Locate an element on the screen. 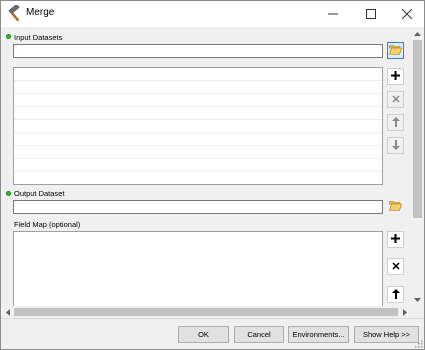  output-dataset-browse-button is located at coordinates (395, 206).